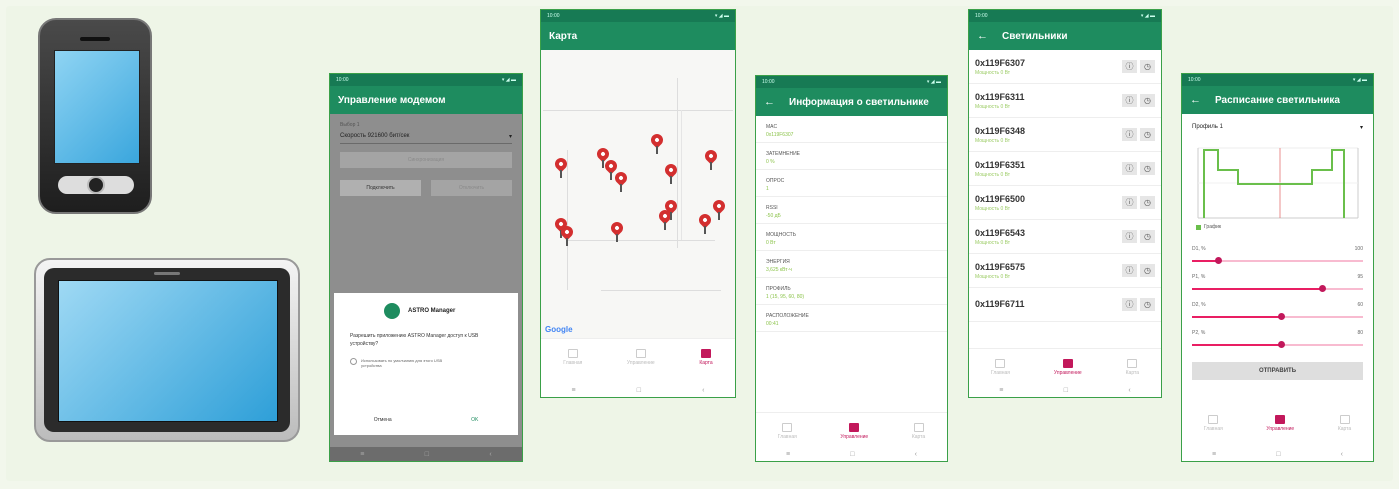 This screenshot has height=489, width=1399. What do you see at coordinates (1000, 232) in the screenshot?
I see `luminaire-id: 0x119F6543` at bounding box center [1000, 232].